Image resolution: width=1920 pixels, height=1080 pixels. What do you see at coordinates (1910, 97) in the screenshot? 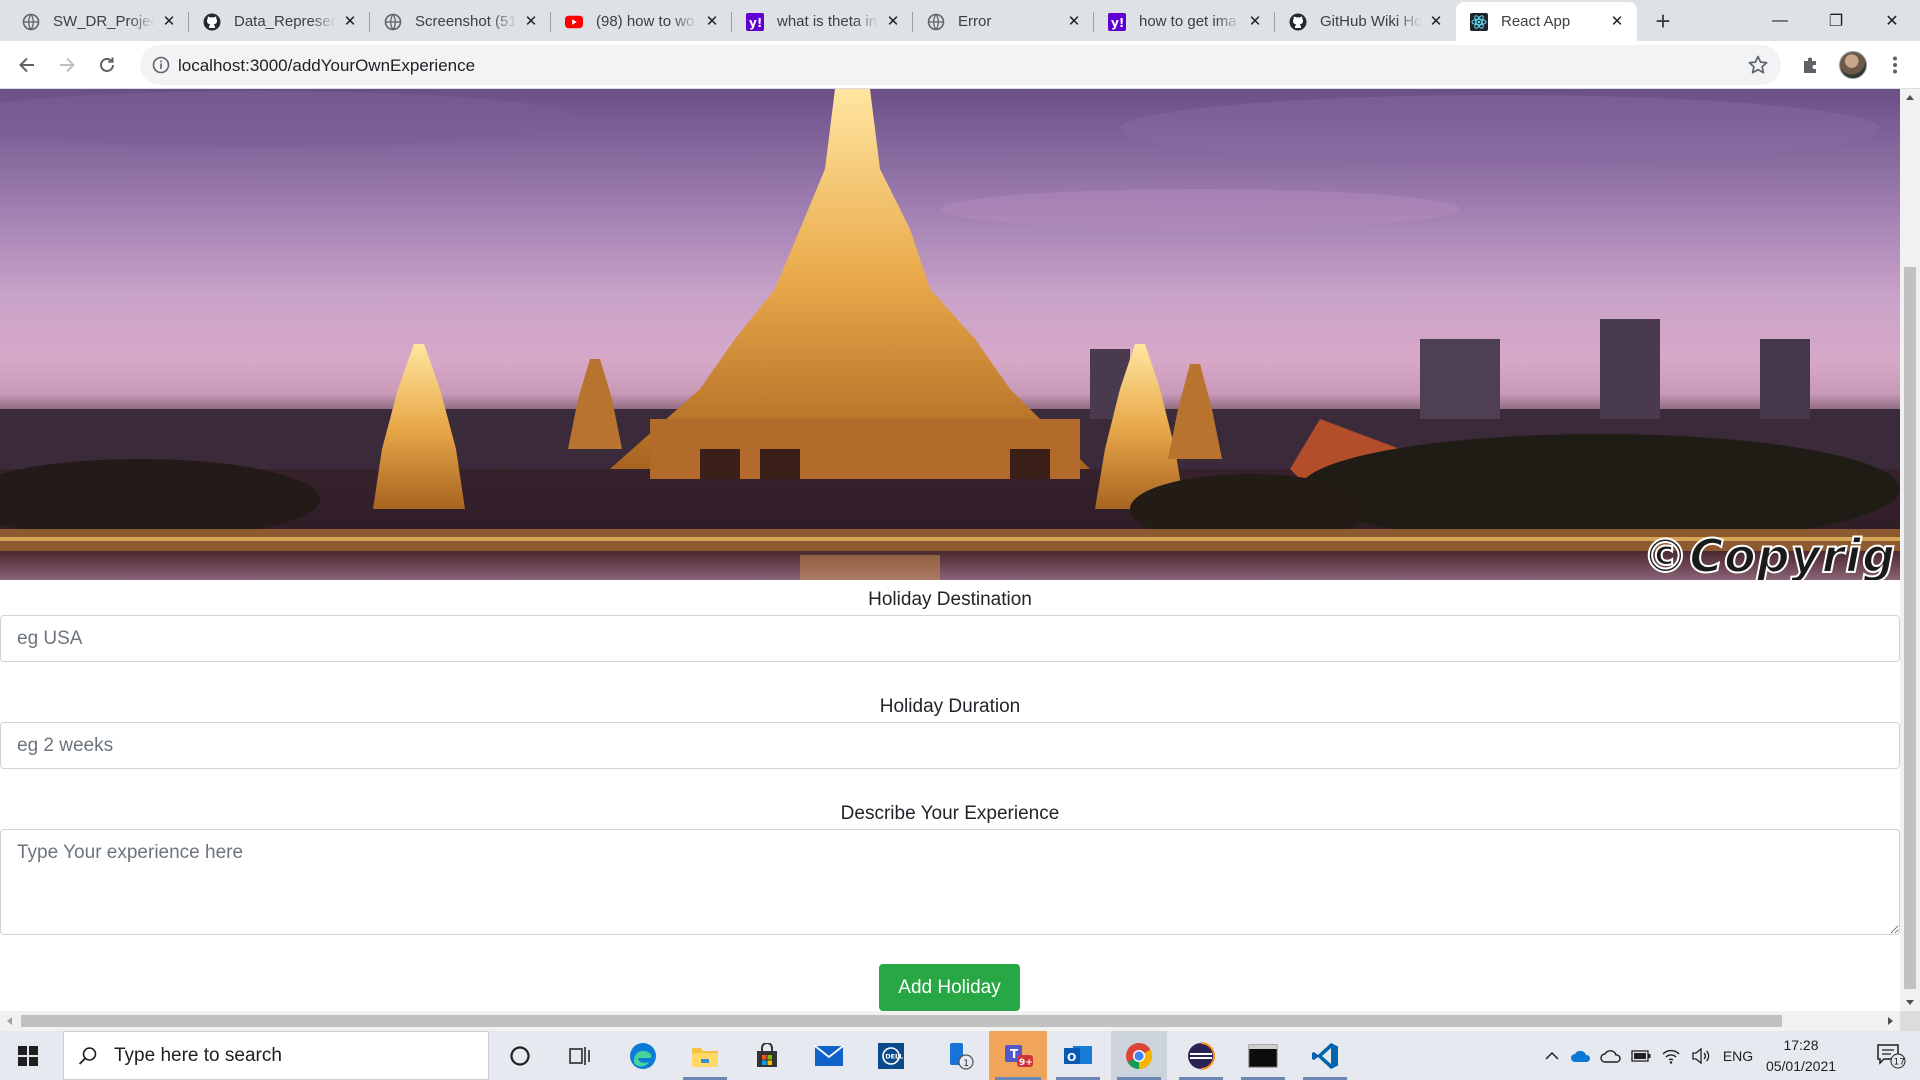
I see `scroll-up-icon` at bounding box center [1910, 97].